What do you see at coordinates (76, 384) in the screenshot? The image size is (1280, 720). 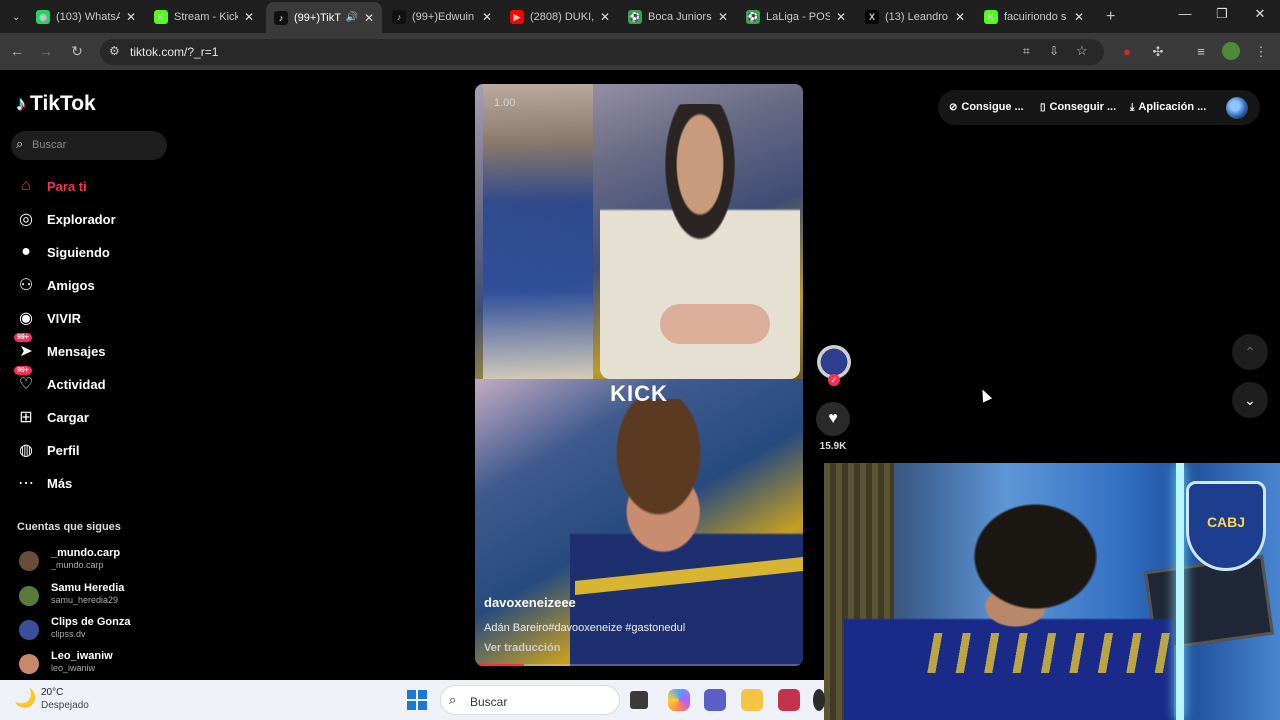 I see `nav-item-label: Actividad` at bounding box center [76, 384].